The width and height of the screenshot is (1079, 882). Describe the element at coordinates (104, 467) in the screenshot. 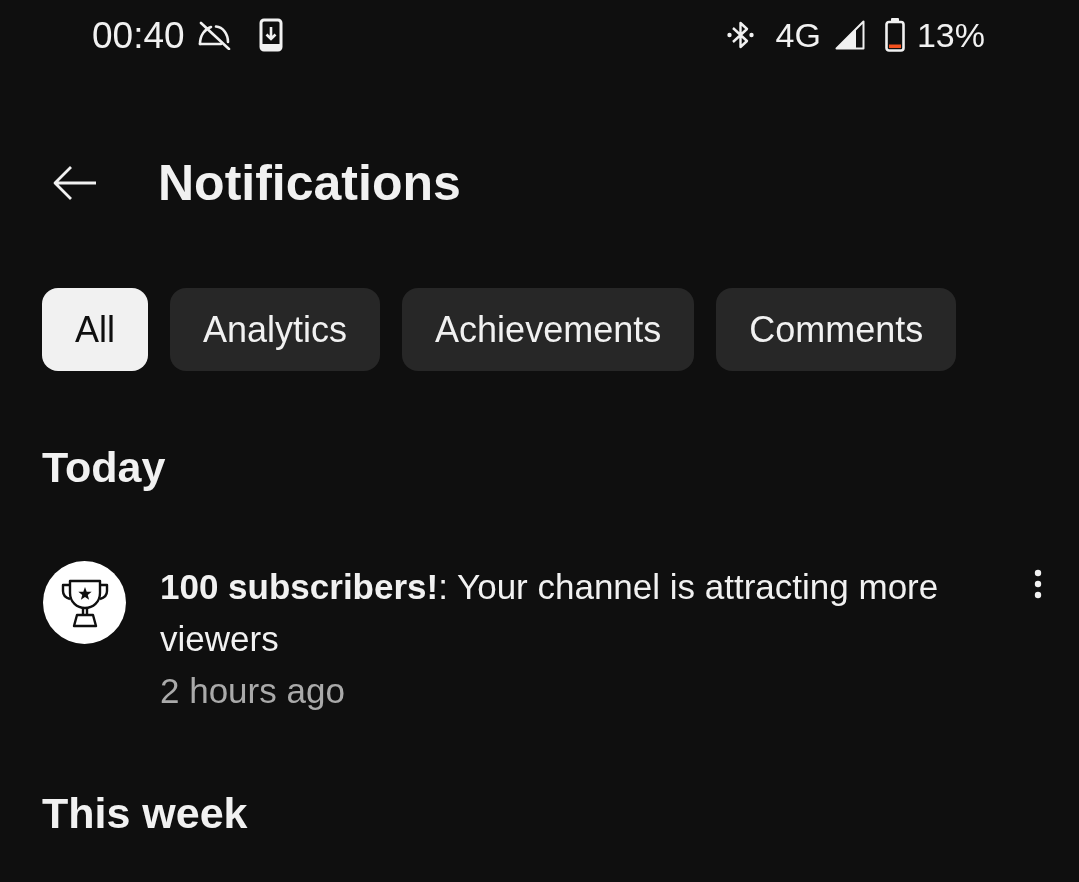

I see `section-heading: Today` at that location.